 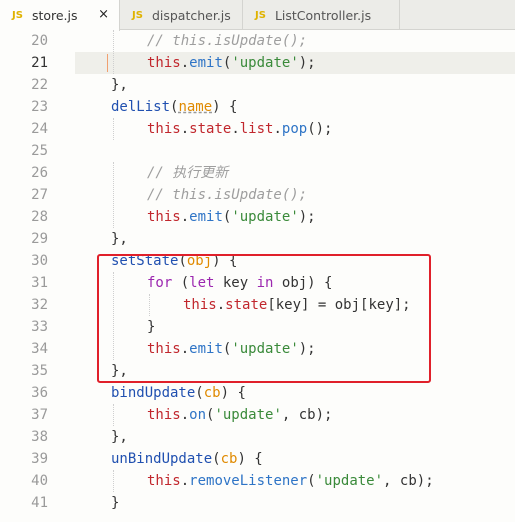 What do you see at coordinates (39, 107) in the screenshot?
I see `line-number: 23` at bounding box center [39, 107].